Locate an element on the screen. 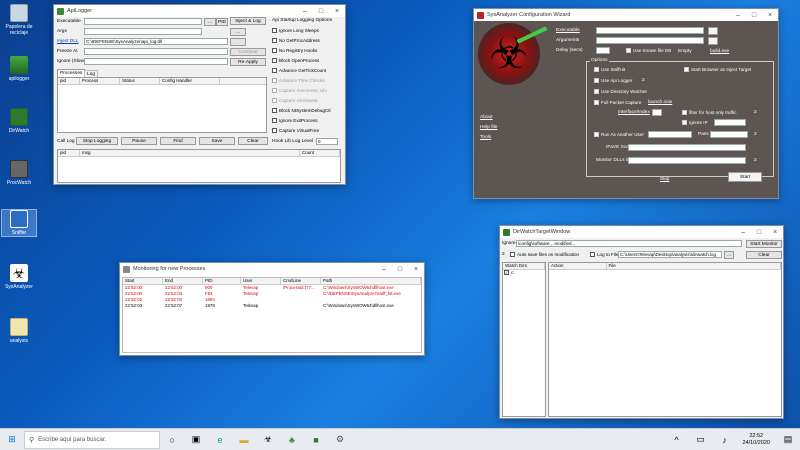  col-user: User is located at coordinates (261, 281).